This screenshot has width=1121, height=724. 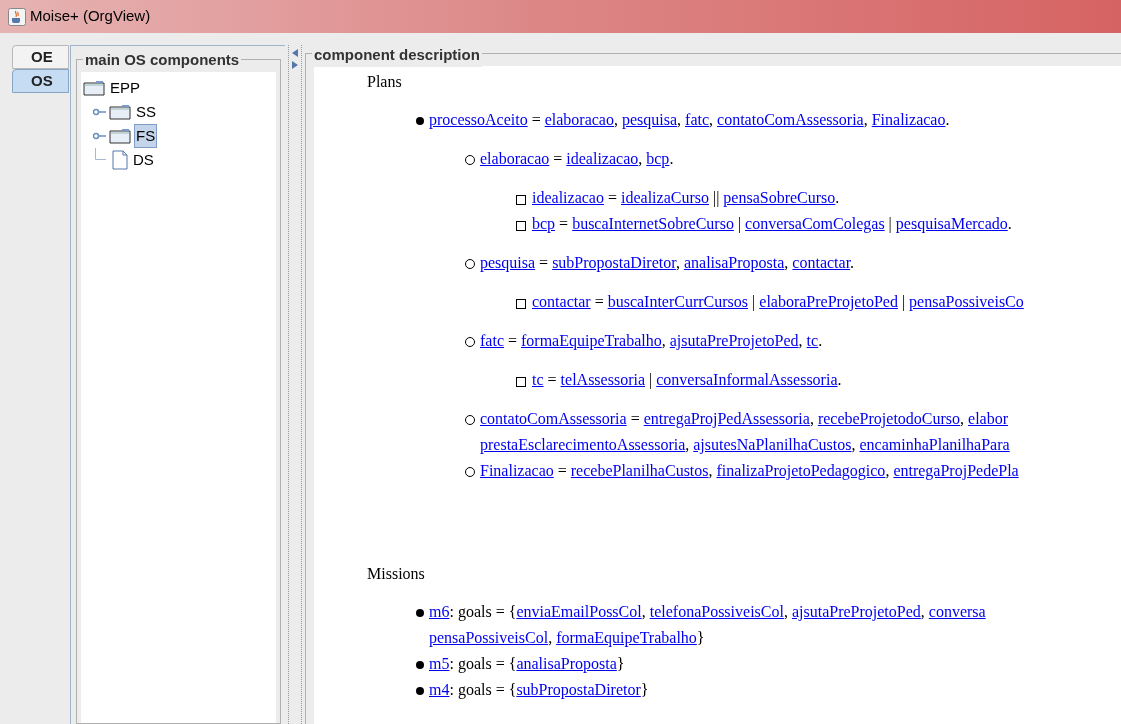 I want to click on definition-line: bcp = buscaInternetSobreCurso | conversaComColegas | pesquisaMercado., so click(x=772, y=224).